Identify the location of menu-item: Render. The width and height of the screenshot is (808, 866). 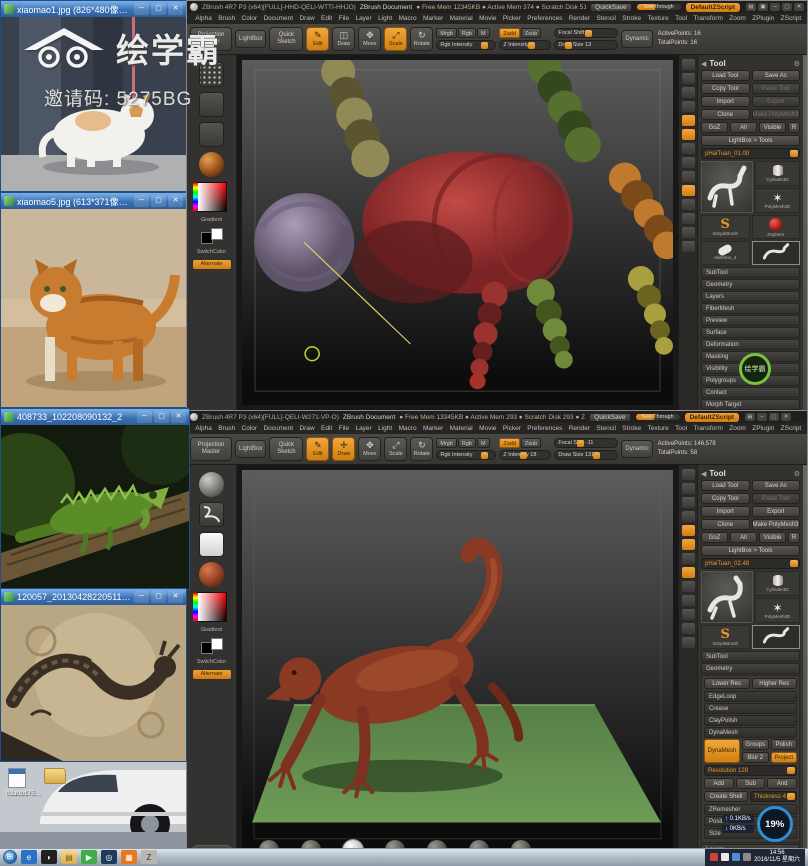
(580, 428).